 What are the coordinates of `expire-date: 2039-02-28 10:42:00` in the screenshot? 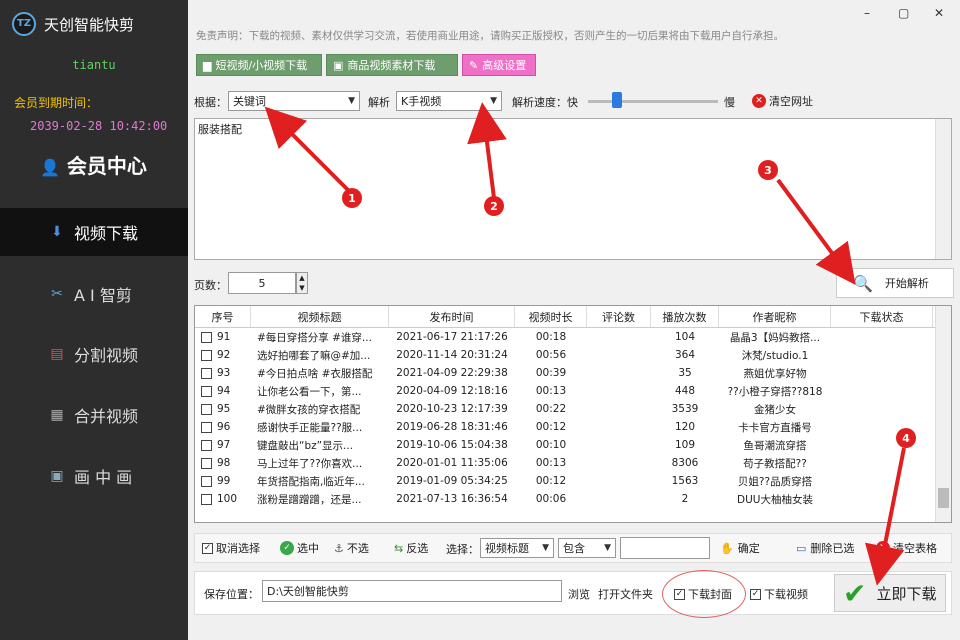 It's located at (99, 126).